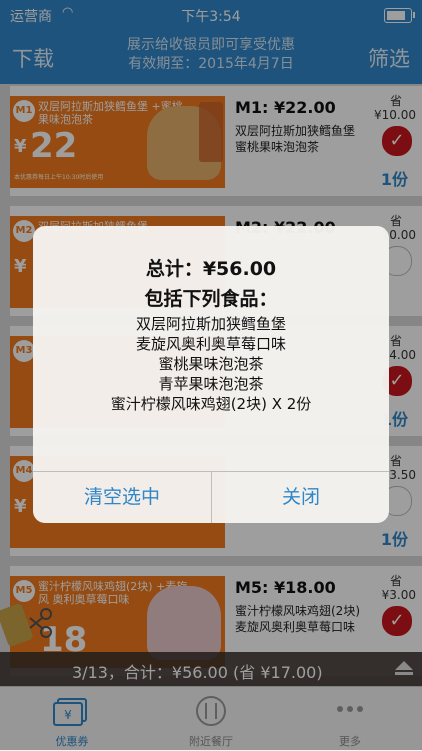 The height and width of the screenshot is (751, 422). Describe the element at coordinates (211, 269) in the screenshot. I see `dialog-total: 总计：¥56.00` at that location.